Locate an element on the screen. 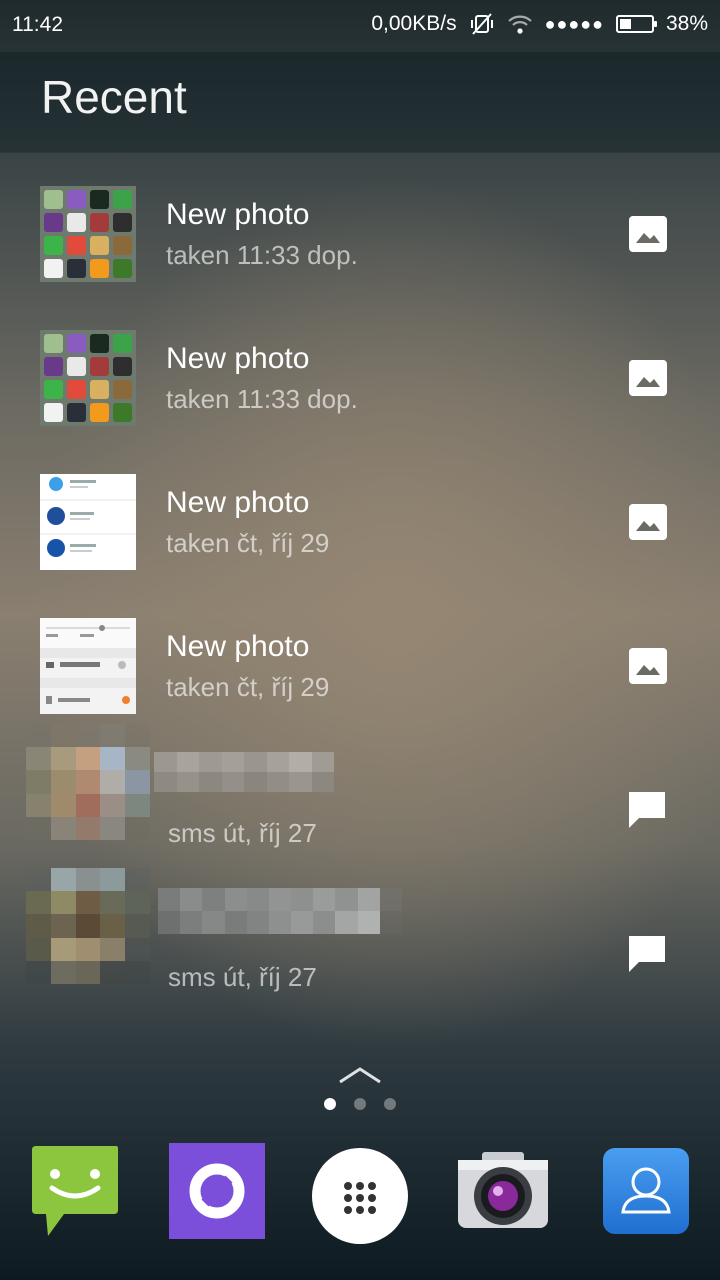 This screenshot has height=1280, width=720. chevron-up-icon is located at coordinates (360, 1075).